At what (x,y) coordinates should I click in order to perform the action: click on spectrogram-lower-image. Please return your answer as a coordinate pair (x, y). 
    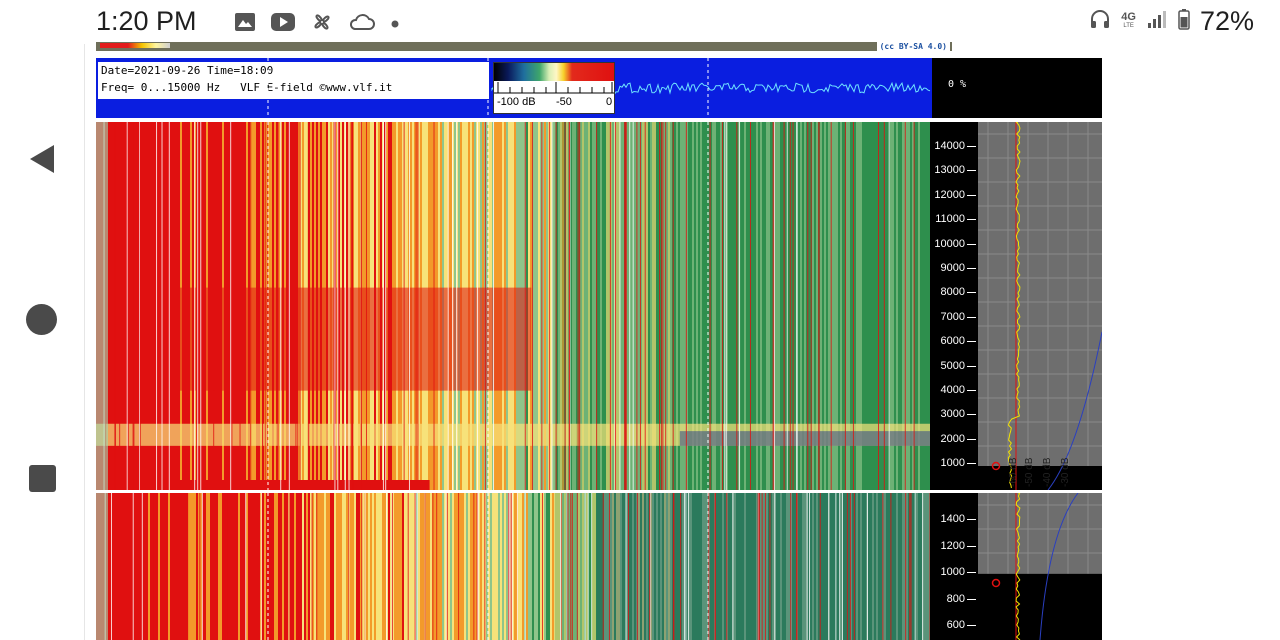
    Looking at the image, I should click on (513, 566).